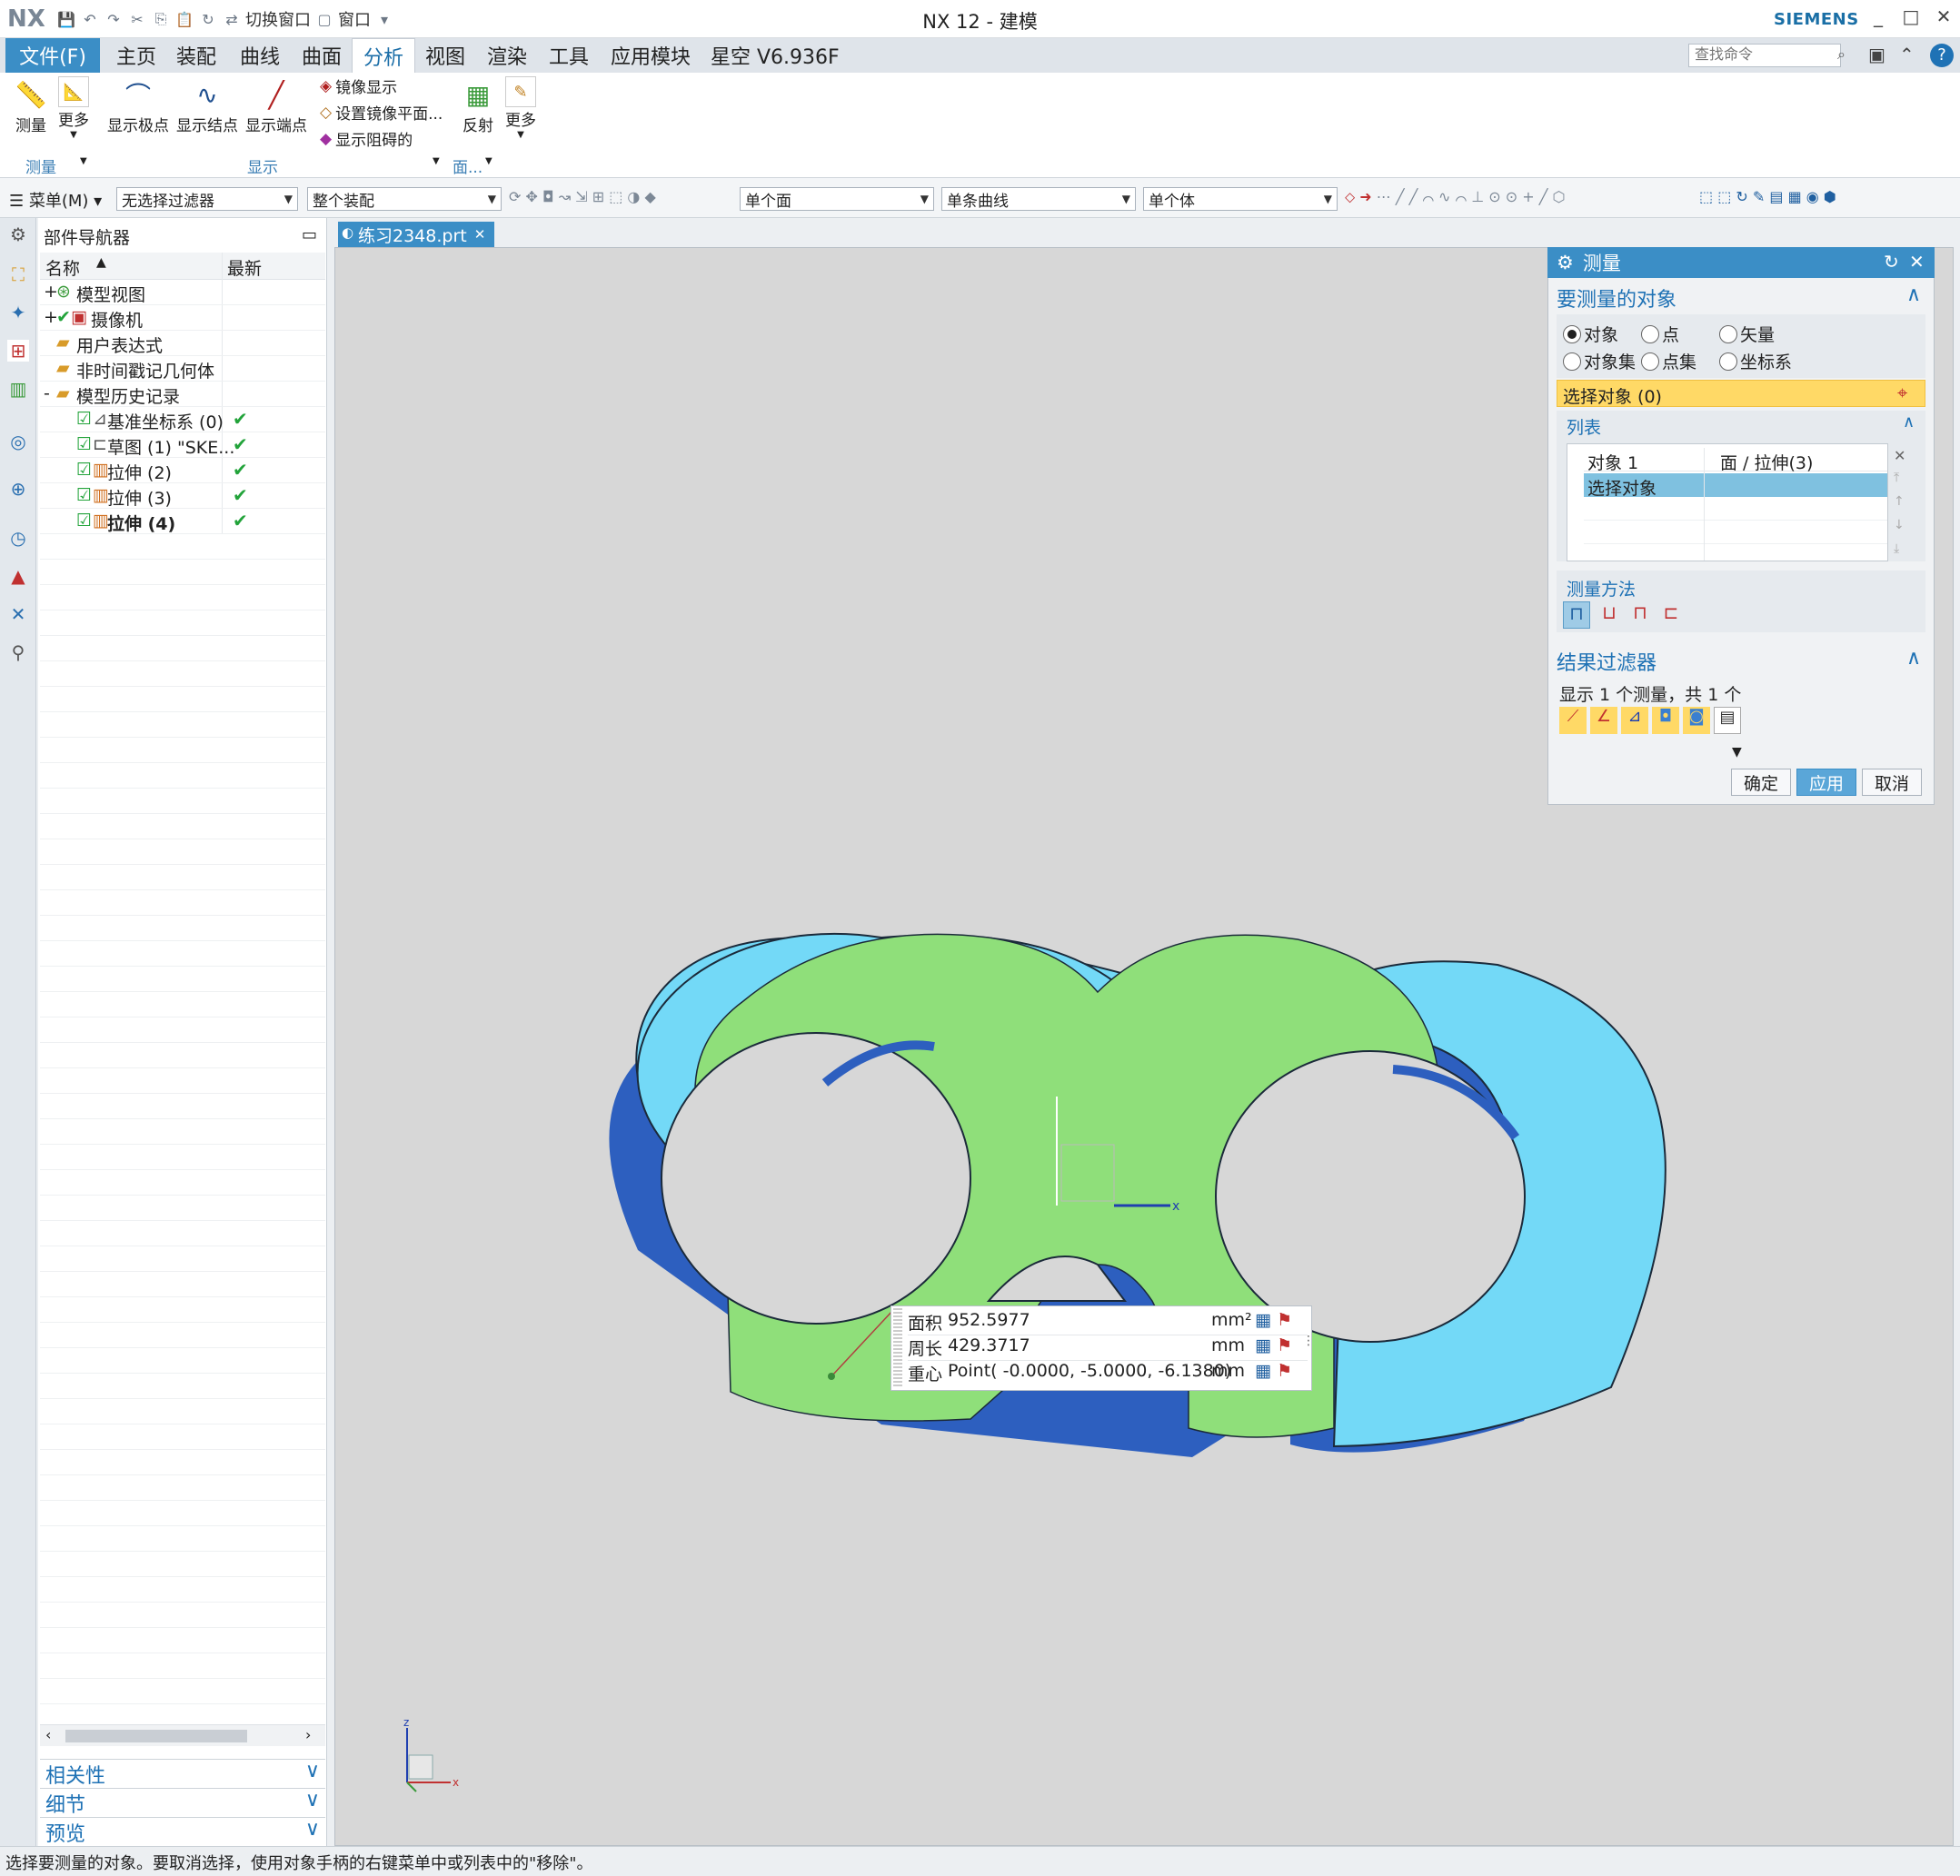 The height and width of the screenshot is (1876, 1960). What do you see at coordinates (1737, 752) in the screenshot?
I see `chevron-down-icon: ▼` at bounding box center [1737, 752].